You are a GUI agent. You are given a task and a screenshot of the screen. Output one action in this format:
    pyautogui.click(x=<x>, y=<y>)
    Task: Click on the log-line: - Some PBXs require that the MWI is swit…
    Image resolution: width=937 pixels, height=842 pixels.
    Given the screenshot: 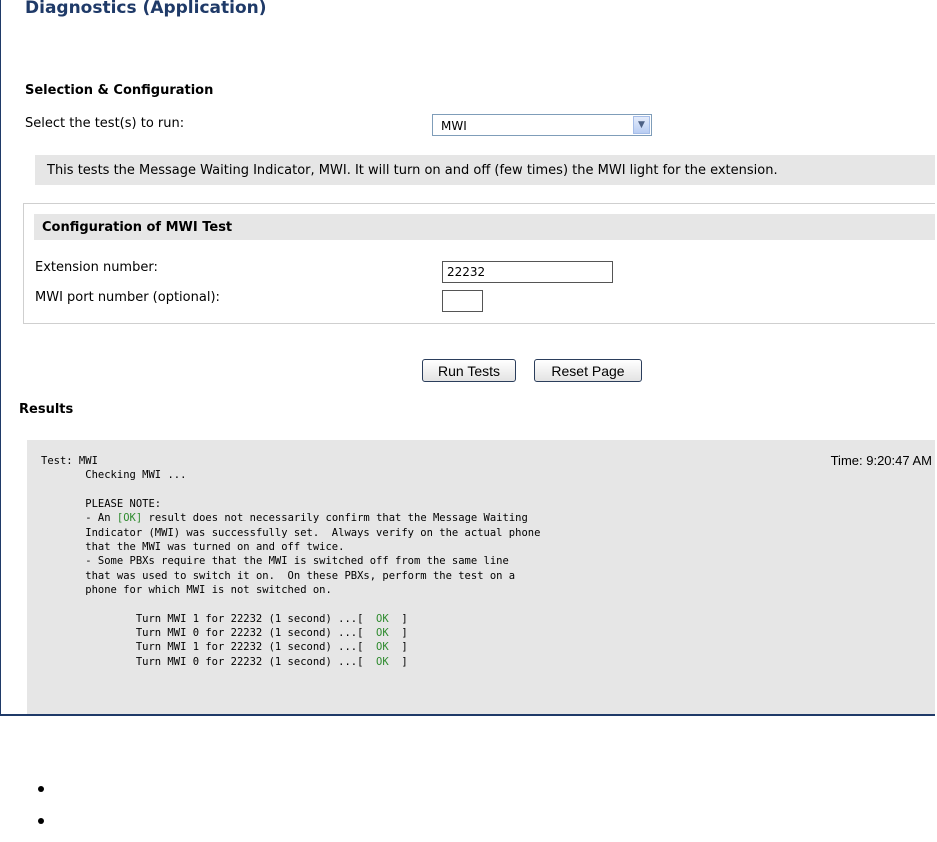 What is the action you would take?
    pyautogui.click(x=275, y=561)
    